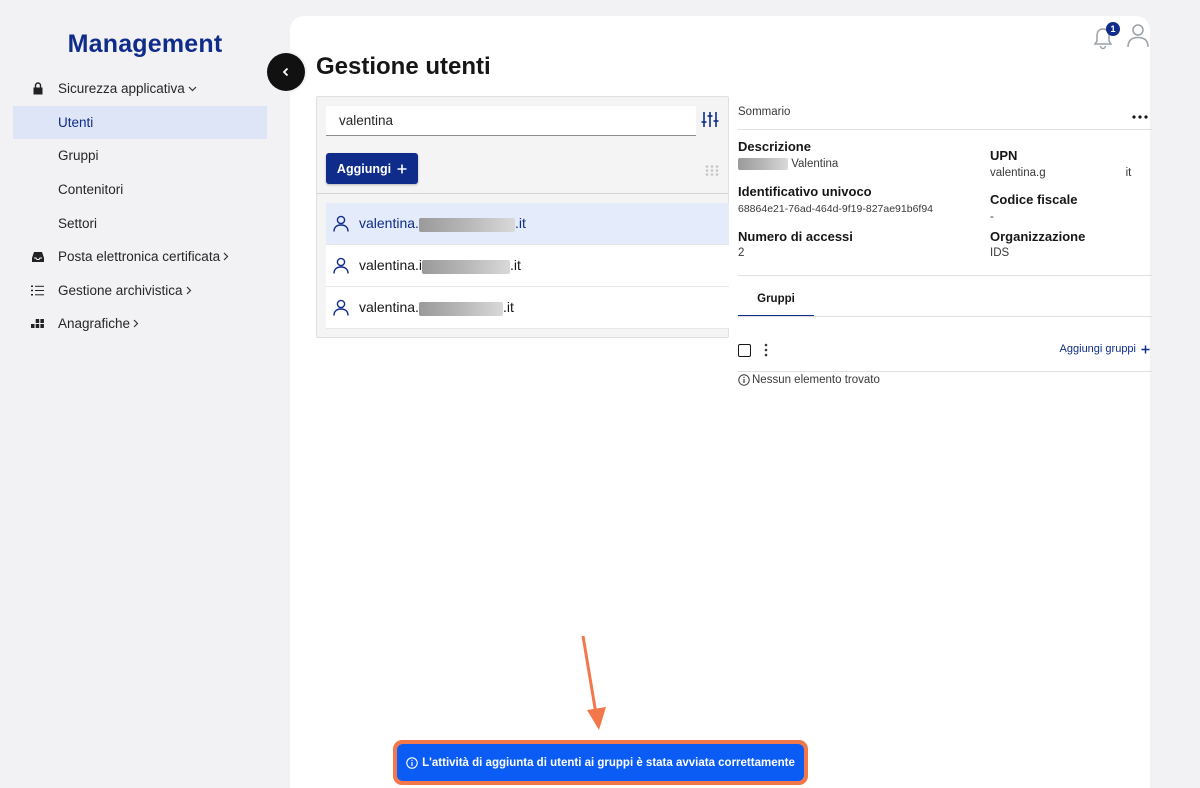  I want to click on sidebar-item-utenti: Utenti, so click(140, 122).